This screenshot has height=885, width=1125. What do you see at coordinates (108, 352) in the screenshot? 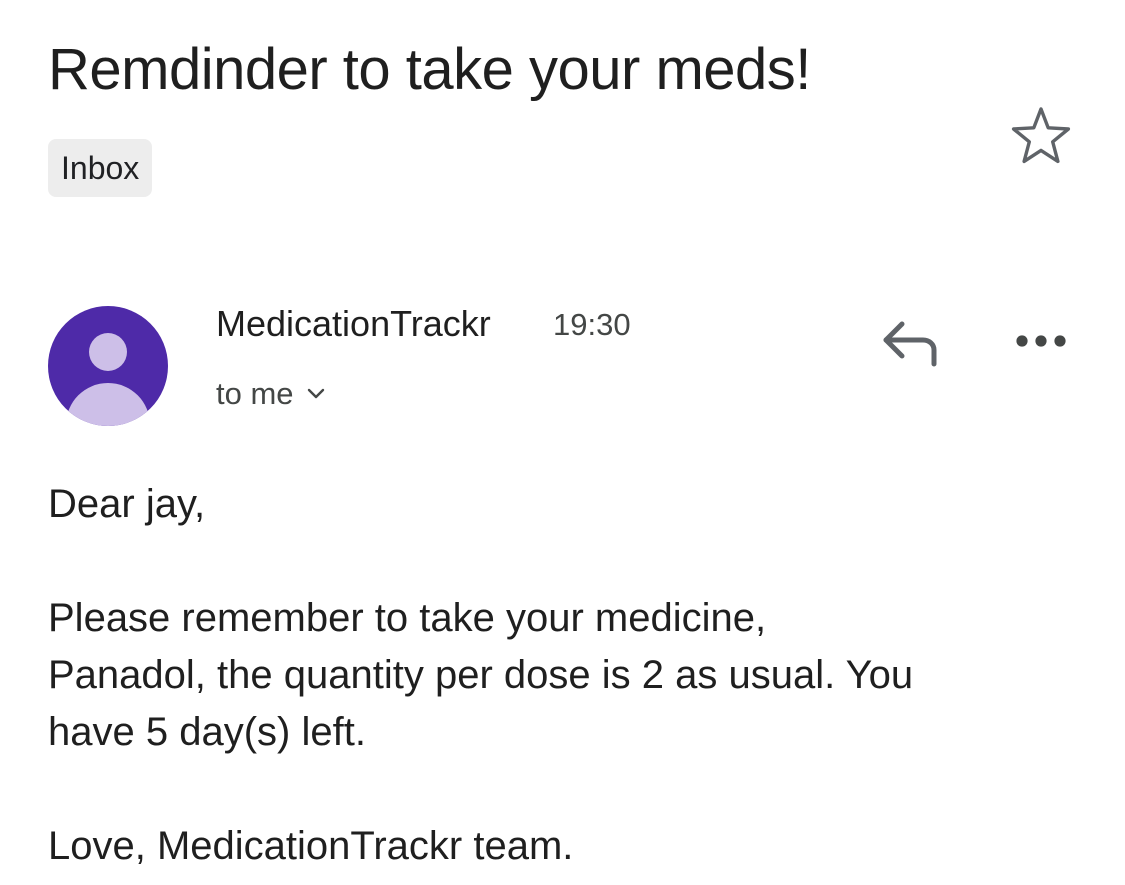
I see `avatar-head-shape` at bounding box center [108, 352].